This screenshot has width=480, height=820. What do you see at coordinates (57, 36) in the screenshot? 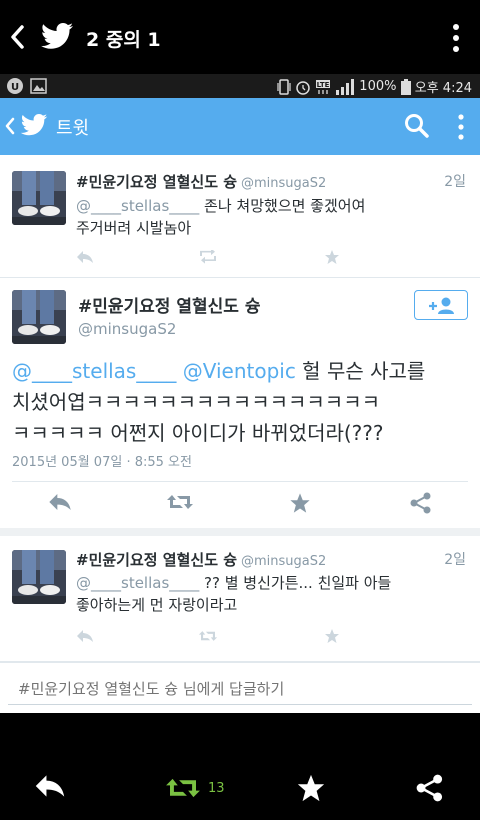
I see `twitter-bird-icon` at bounding box center [57, 36].